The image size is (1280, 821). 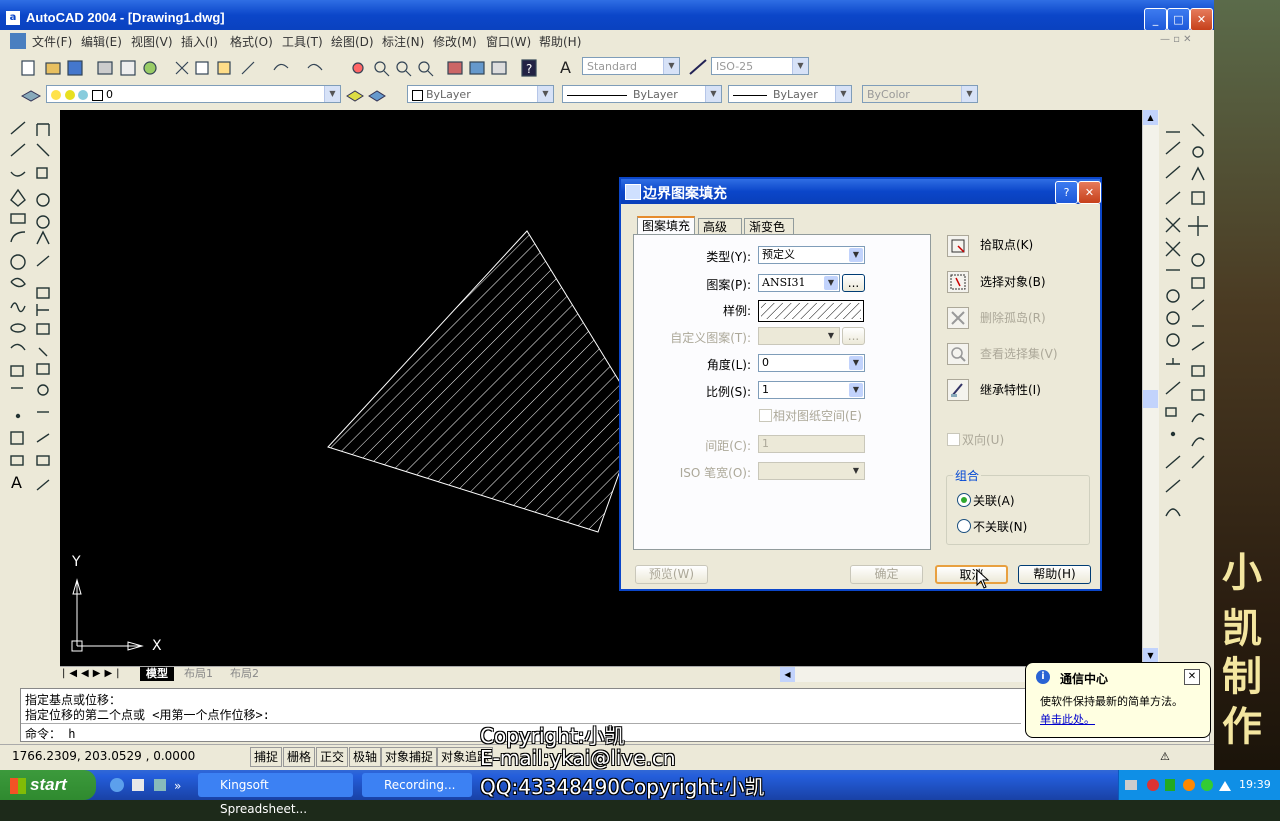 What do you see at coordinates (920, 94) in the screenshot?
I see `plotstyle-select: ByColor ▼` at bounding box center [920, 94].